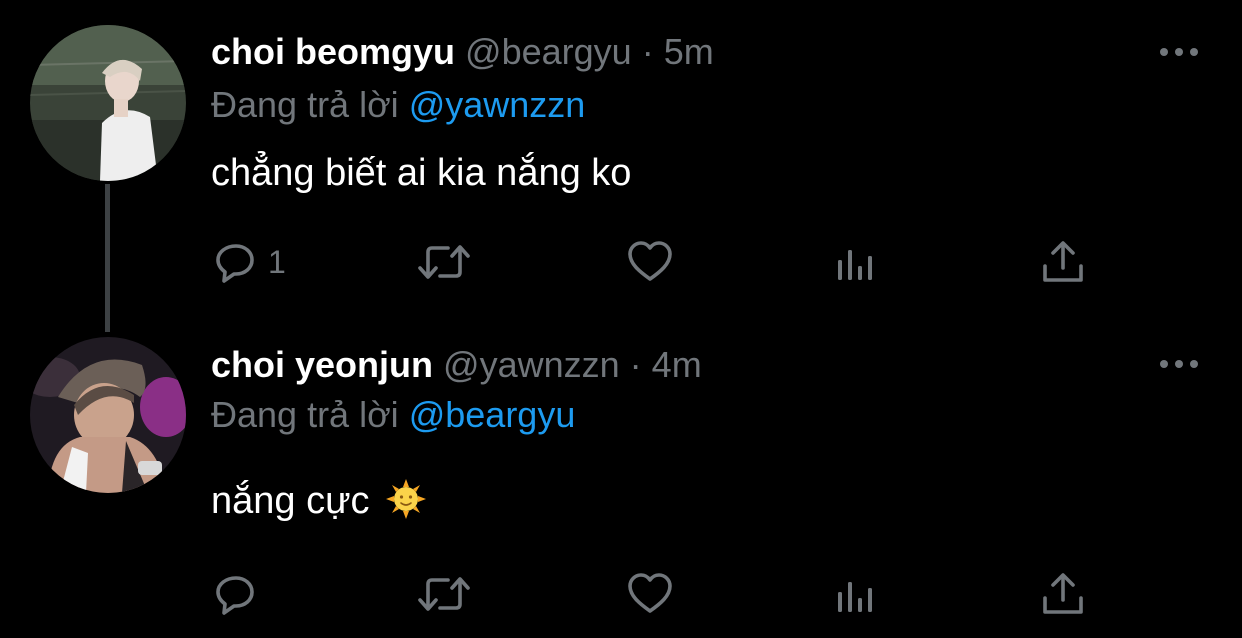  Describe the element at coordinates (531, 364) in the screenshot. I see `handle: @yawnzzn` at that location.